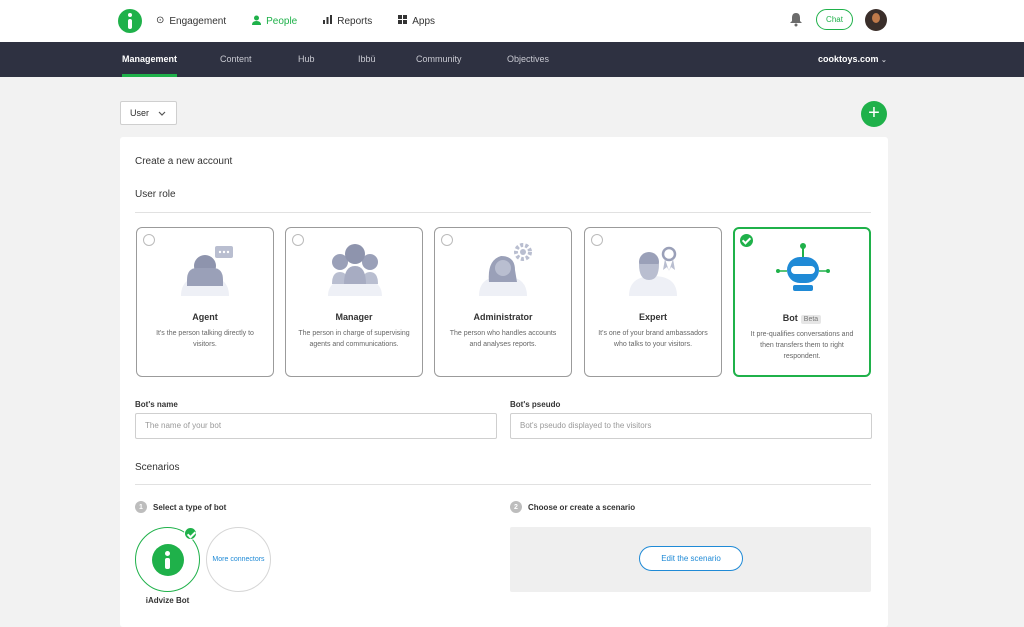  Describe the element at coordinates (160, 20) in the screenshot. I see `target-icon: ⊙` at that location.